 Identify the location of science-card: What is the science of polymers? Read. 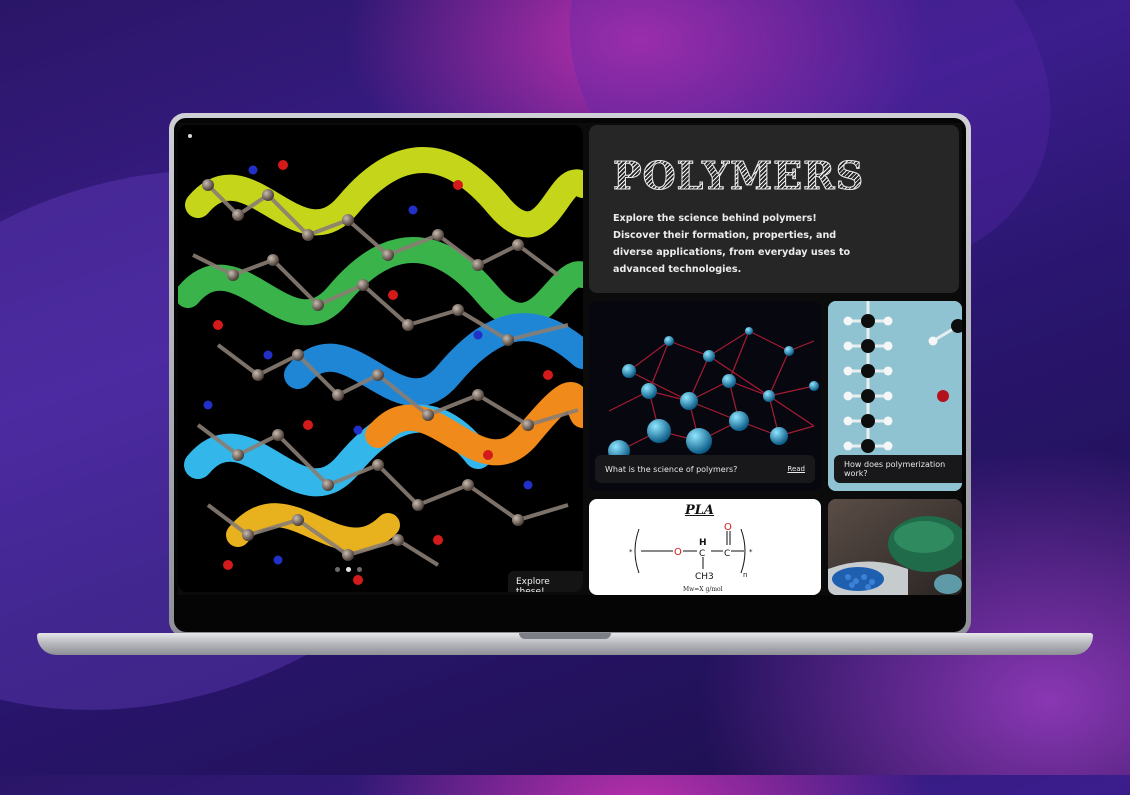
(705, 396).